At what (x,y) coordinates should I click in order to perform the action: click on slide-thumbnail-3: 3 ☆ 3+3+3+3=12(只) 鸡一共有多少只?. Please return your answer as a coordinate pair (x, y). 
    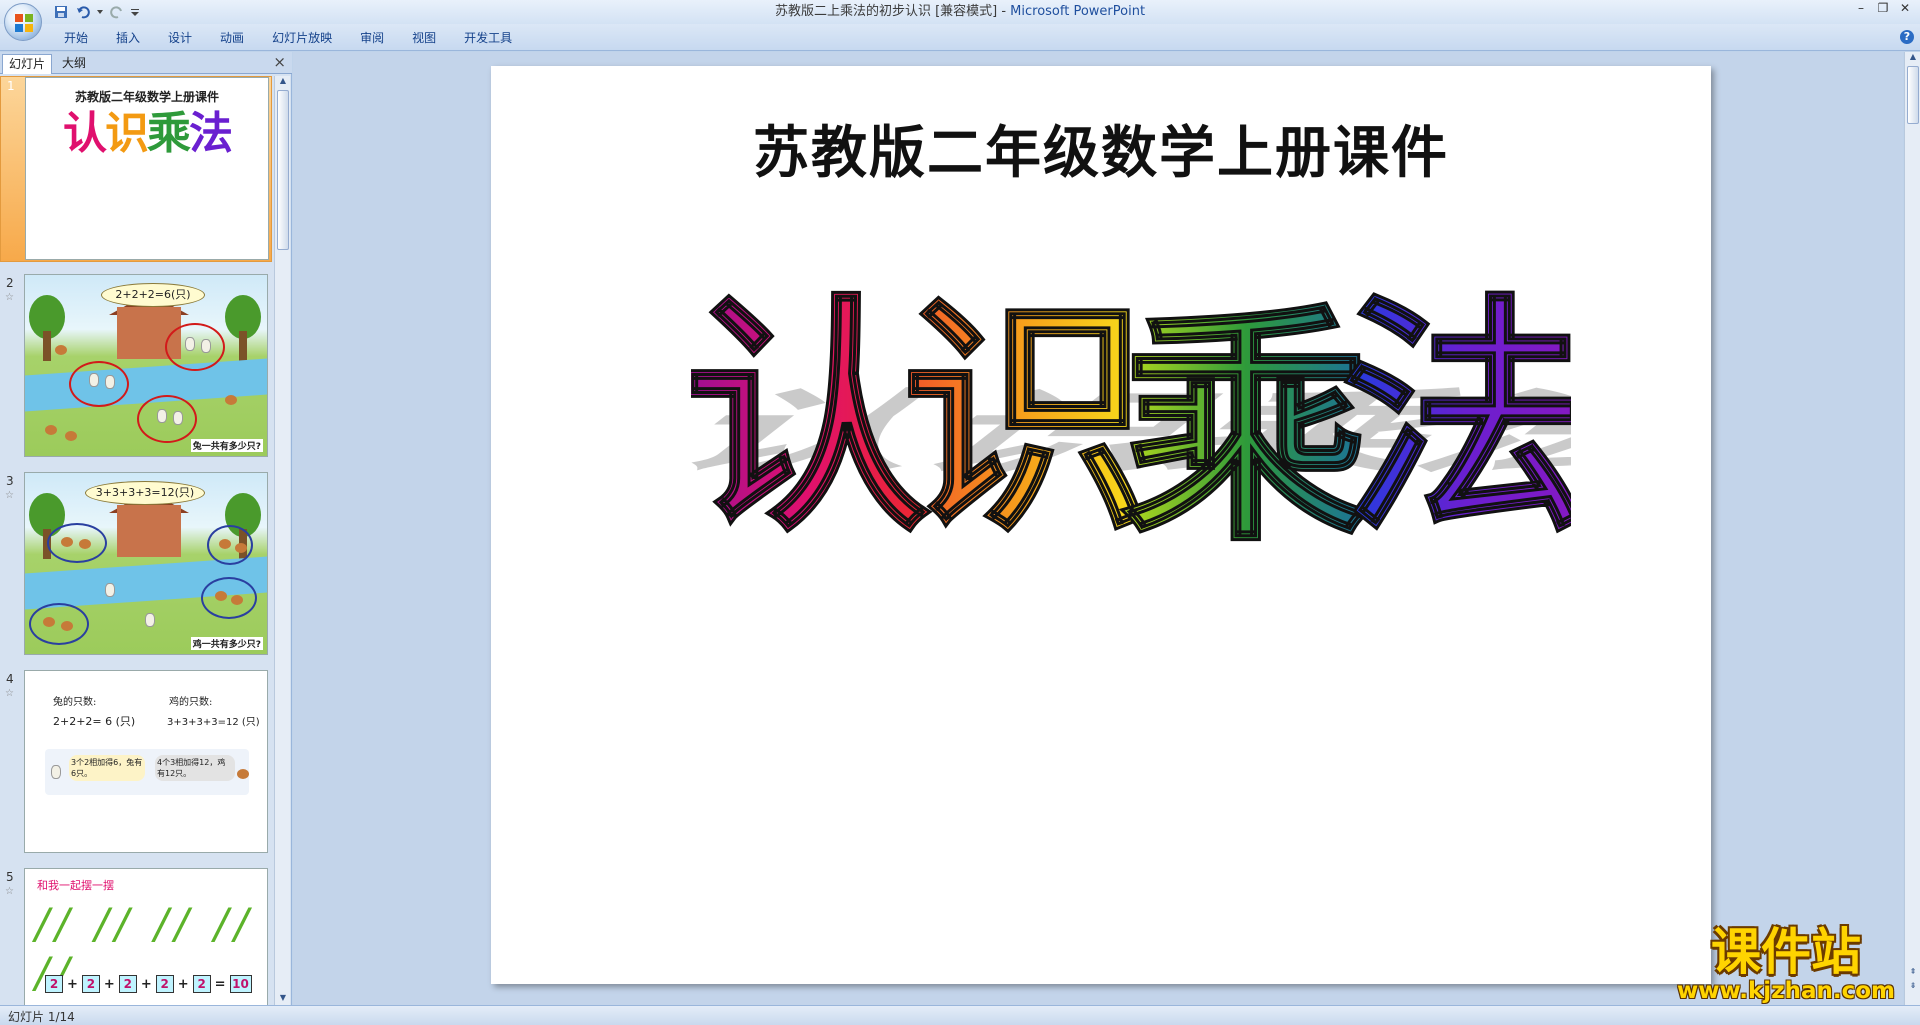
    Looking at the image, I should click on (136, 565).